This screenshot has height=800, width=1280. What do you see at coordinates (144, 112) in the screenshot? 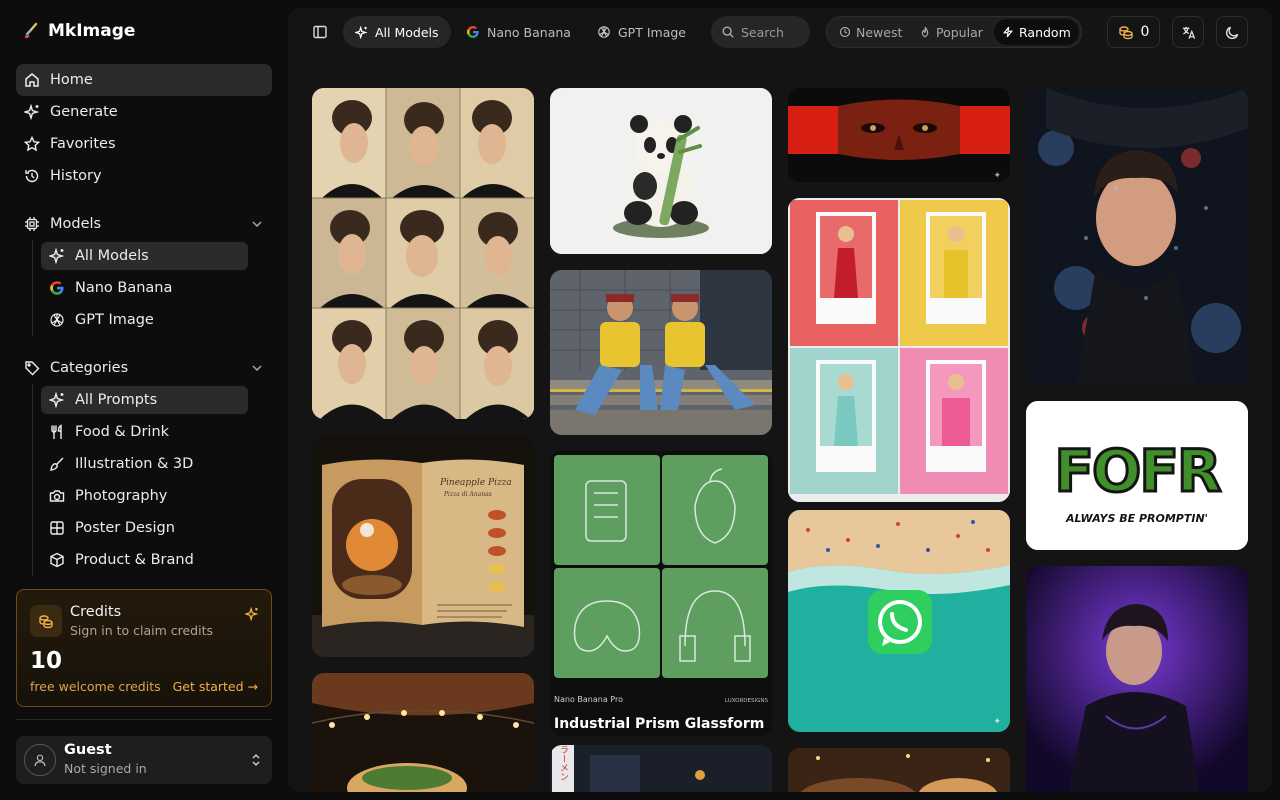
I see `nav-generate: Generate` at bounding box center [144, 112].